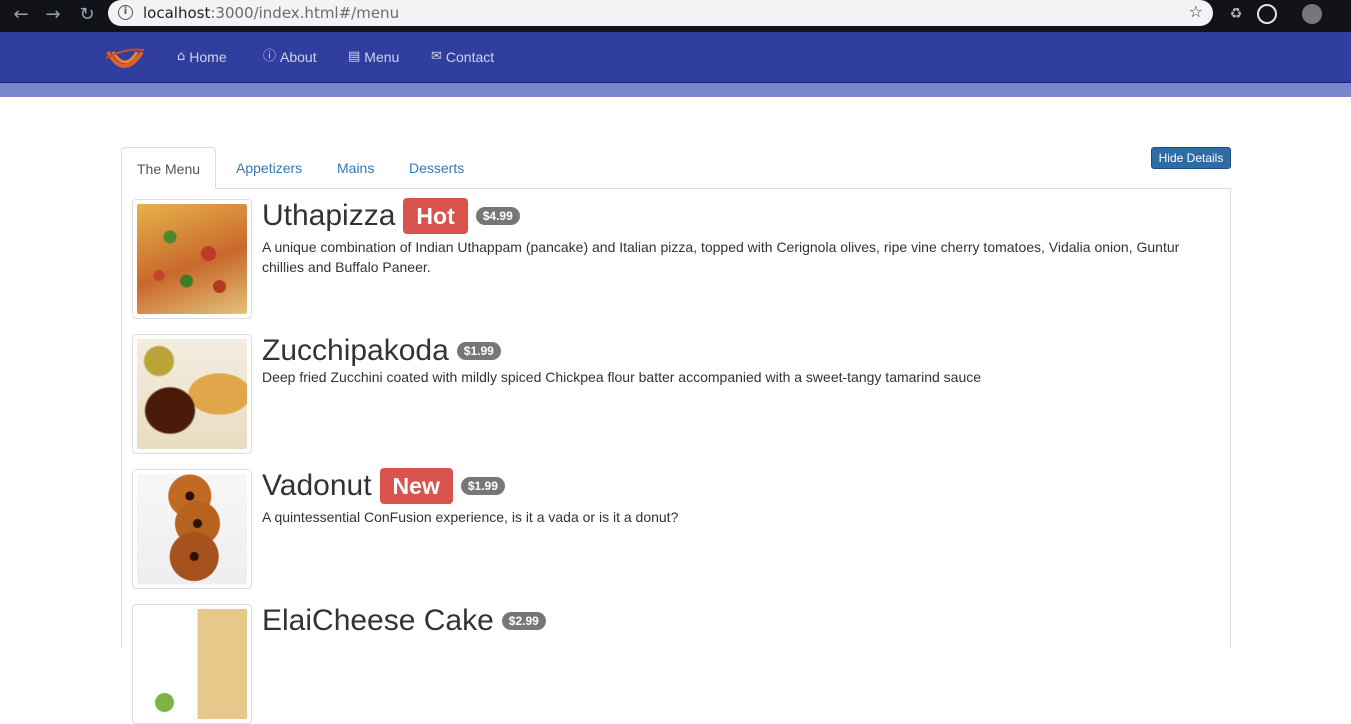 This screenshot has width=1351, height=724. Describe the element at coordinates (354, 56) in the screenshot. I see `list-icon: ▤` at that location.